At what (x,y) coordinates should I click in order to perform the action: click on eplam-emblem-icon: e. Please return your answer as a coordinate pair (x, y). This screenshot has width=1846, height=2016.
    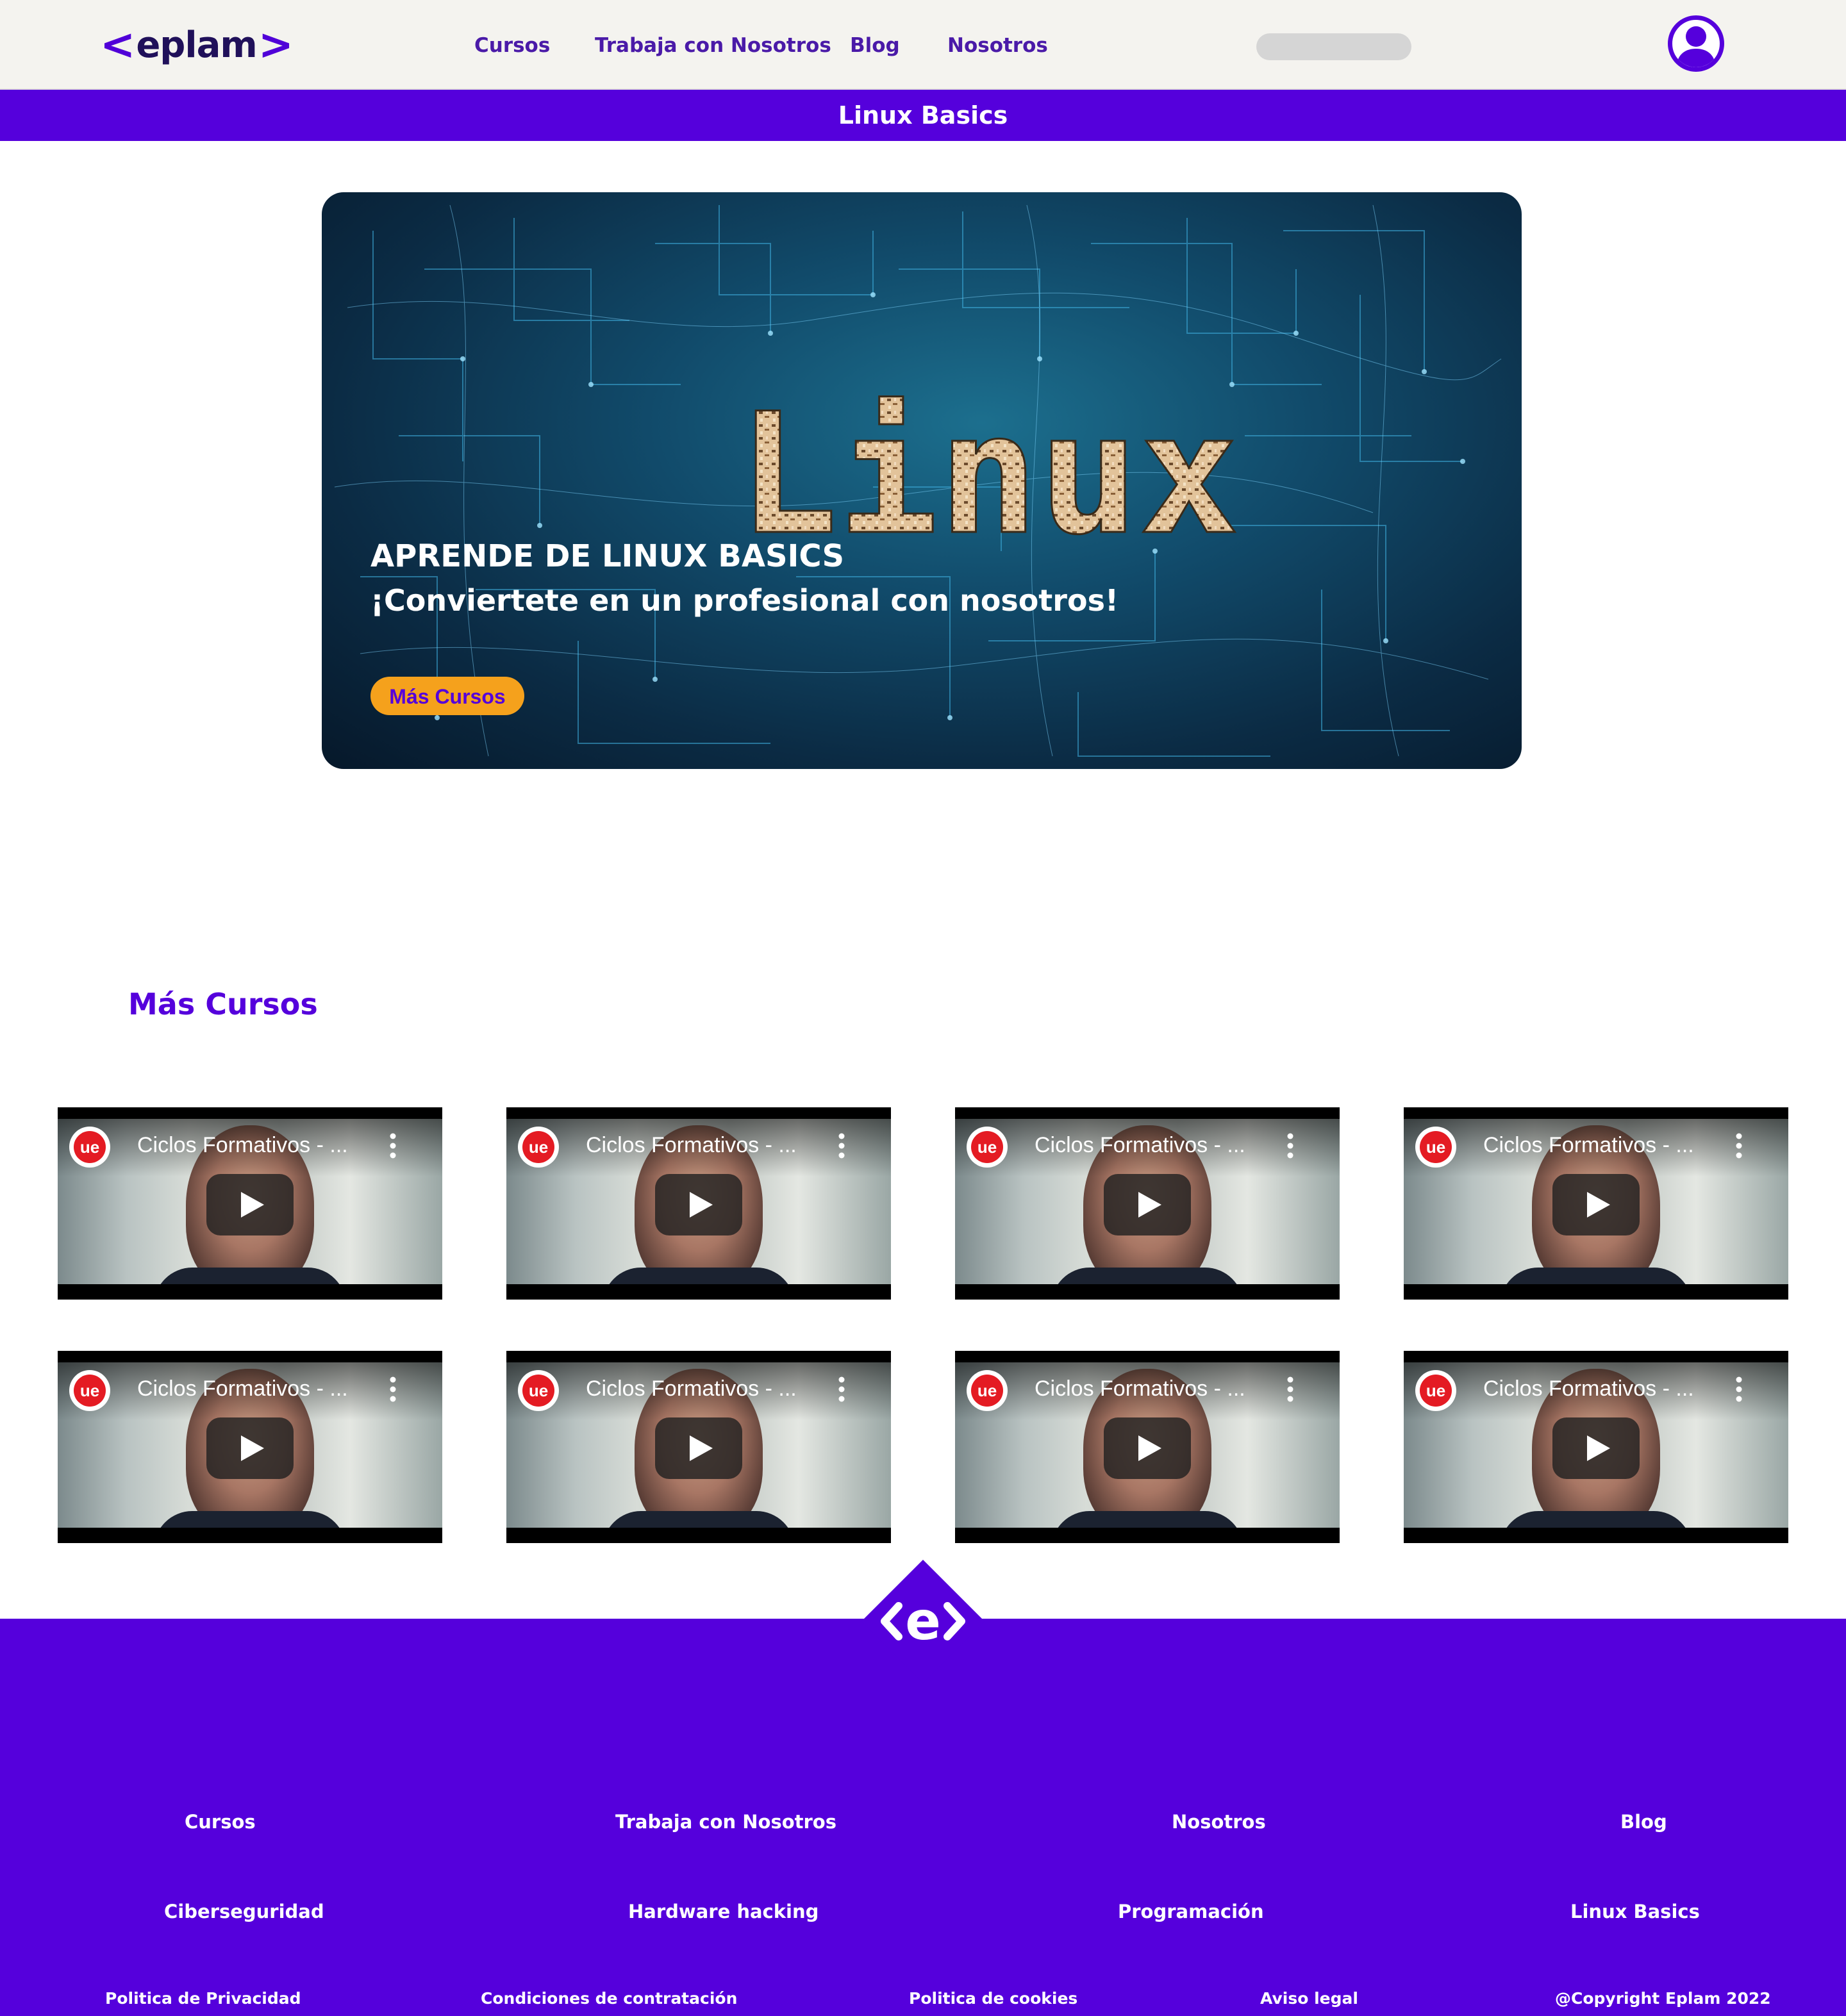
    Looking at the image, I should click on (923, 1621).